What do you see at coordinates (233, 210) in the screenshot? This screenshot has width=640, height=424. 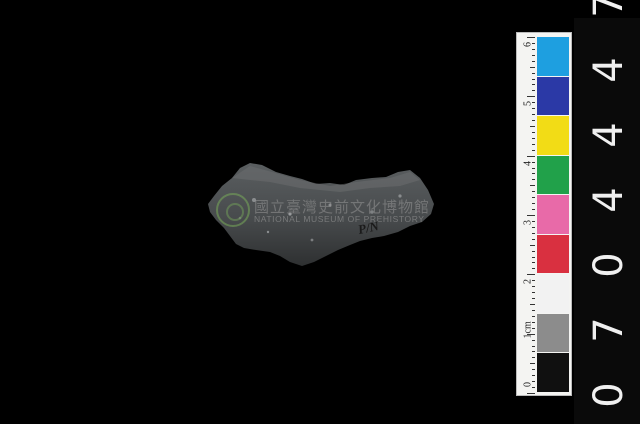 I see `museum-seal-icon` at bounding box center [233, 210].